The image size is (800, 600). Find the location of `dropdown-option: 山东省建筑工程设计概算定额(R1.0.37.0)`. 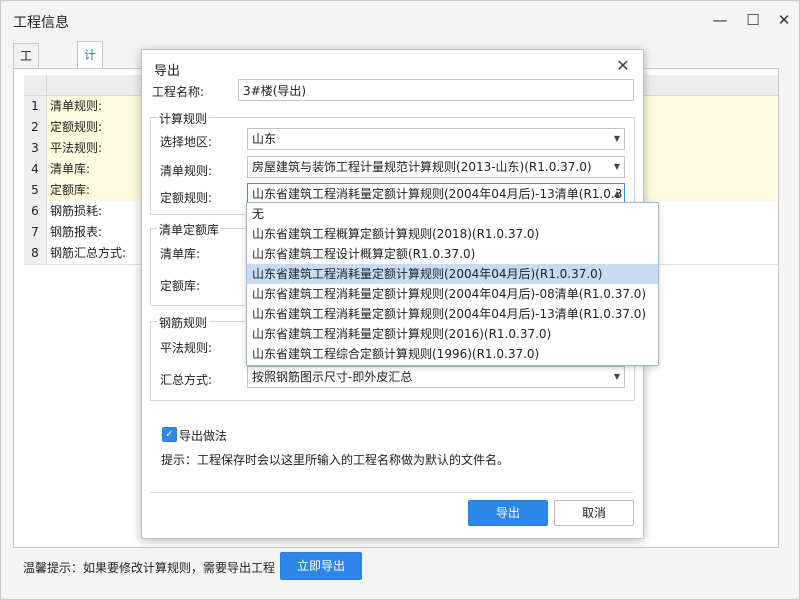

dropdown-option: 山东省建筑工程设计概算定额(R1.0.37.0) is located at coordinates (452, 254).